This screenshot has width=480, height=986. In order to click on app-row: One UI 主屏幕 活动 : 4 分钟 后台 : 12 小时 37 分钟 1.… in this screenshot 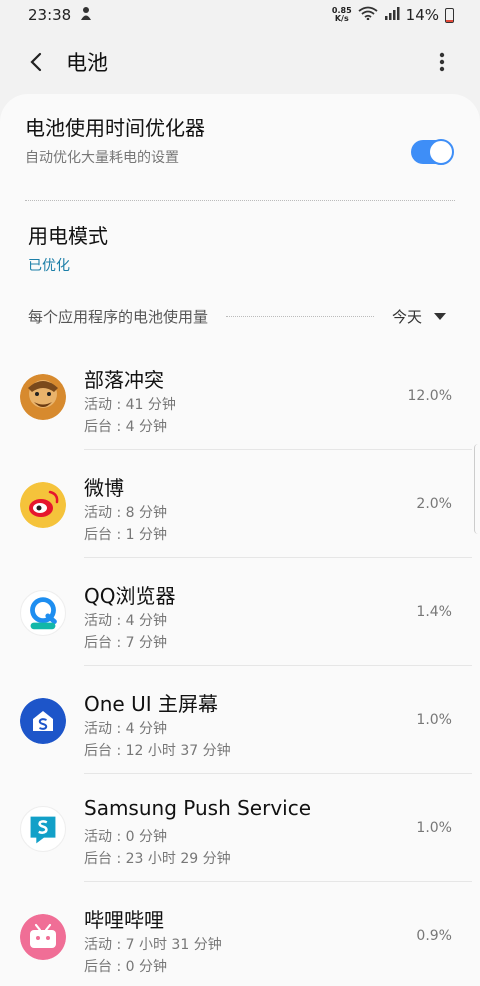, I will do `click(240, 720)`.